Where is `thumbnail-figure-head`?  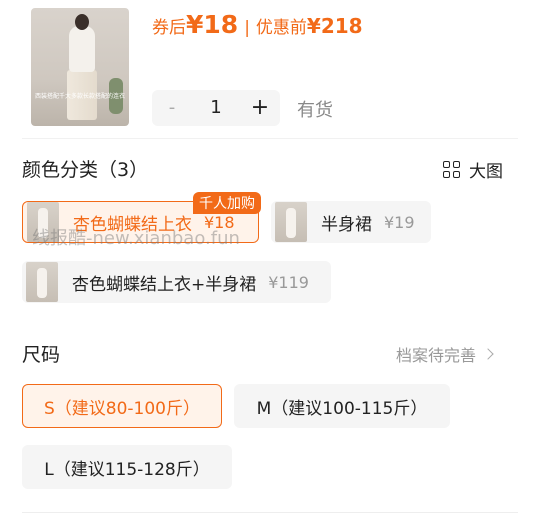
thumbnail-figure-head is located at coordinates (82, 22).